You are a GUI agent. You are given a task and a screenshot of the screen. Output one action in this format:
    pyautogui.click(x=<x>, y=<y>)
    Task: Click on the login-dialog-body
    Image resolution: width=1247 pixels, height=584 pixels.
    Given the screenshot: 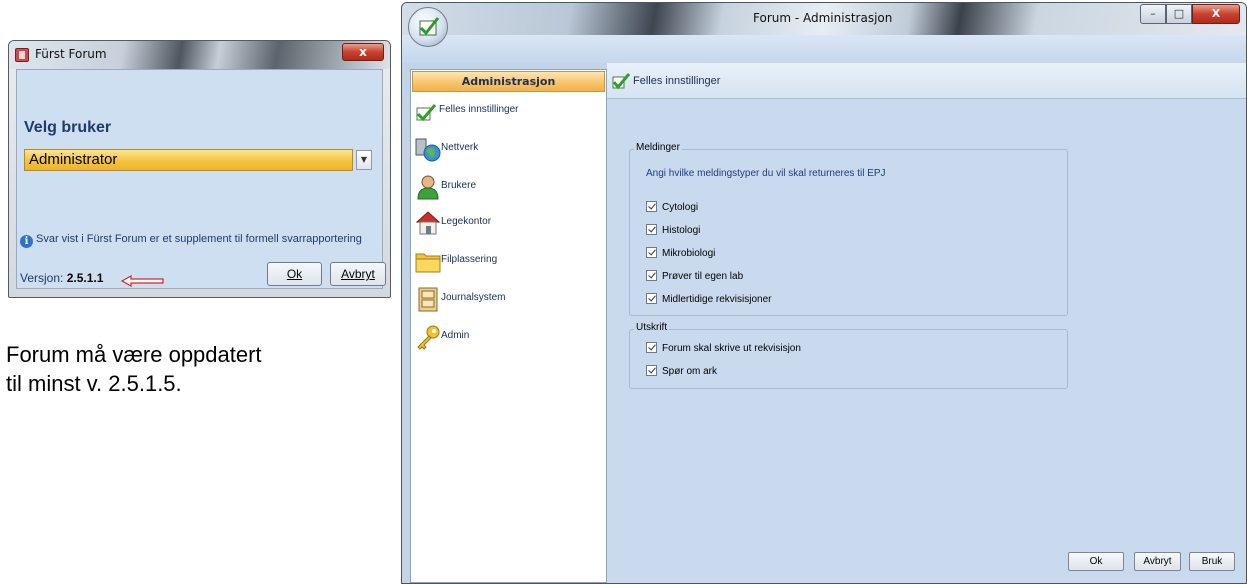 What is the action you would take?
    pyautogui.click(x=199, y=179)
    